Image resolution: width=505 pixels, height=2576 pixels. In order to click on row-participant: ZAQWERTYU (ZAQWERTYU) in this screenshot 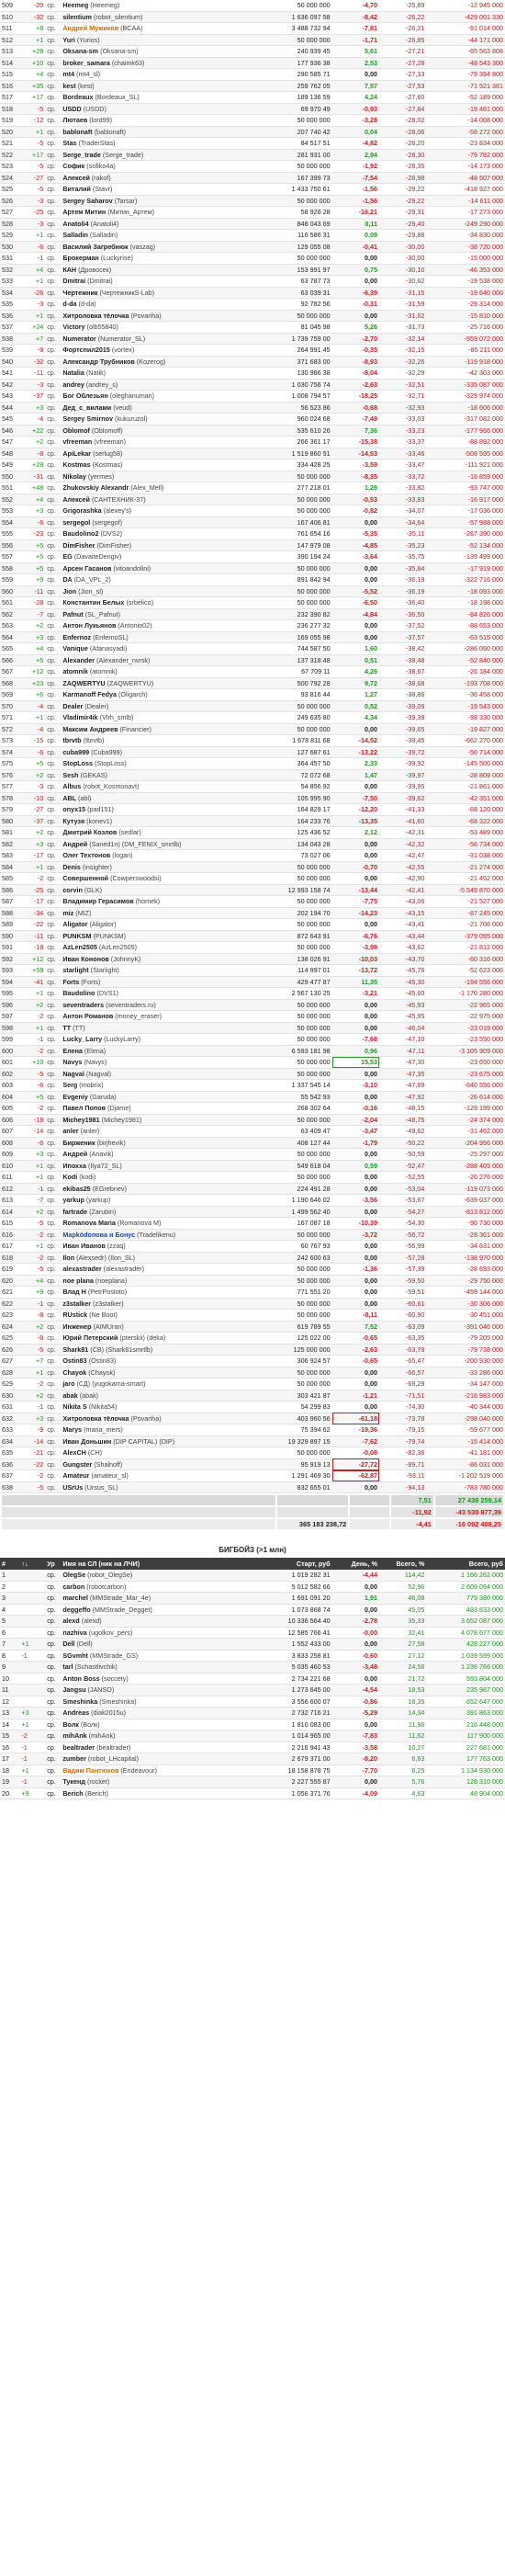, I will do `click(156, 683)`.